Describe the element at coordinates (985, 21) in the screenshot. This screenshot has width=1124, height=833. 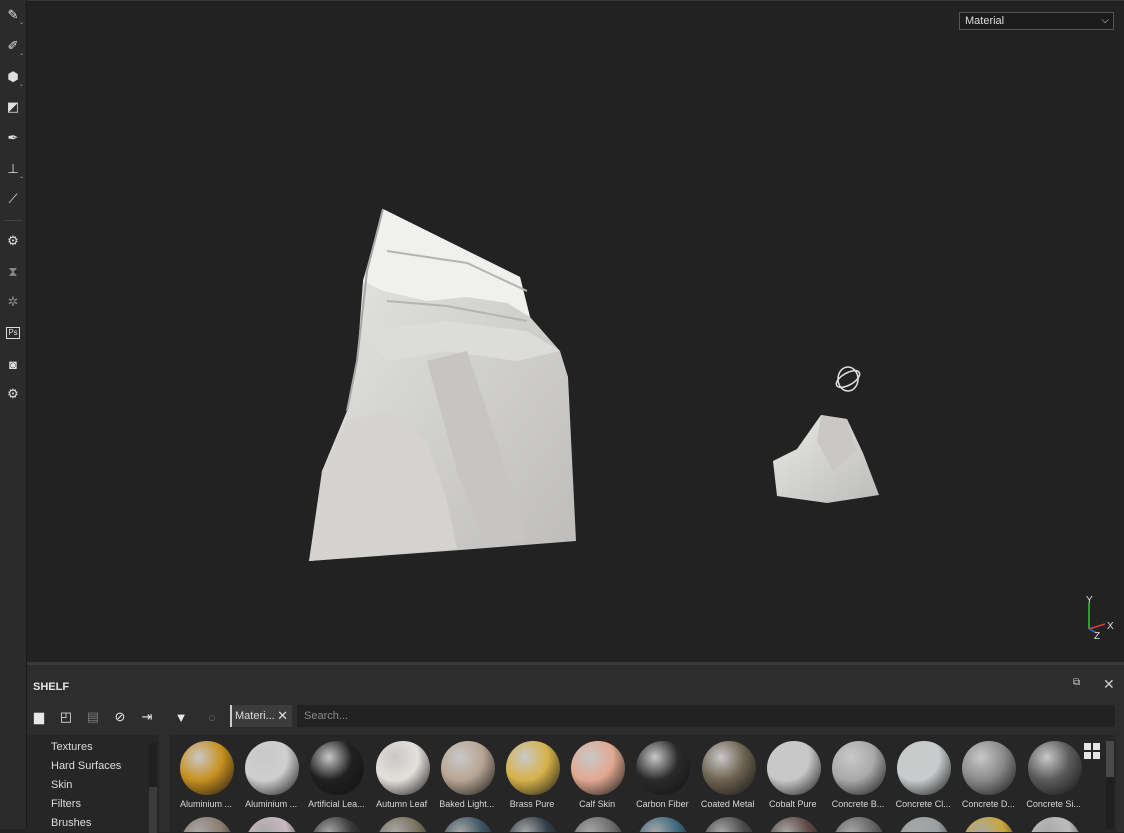
I see `display-mode-value: Material` at that location.